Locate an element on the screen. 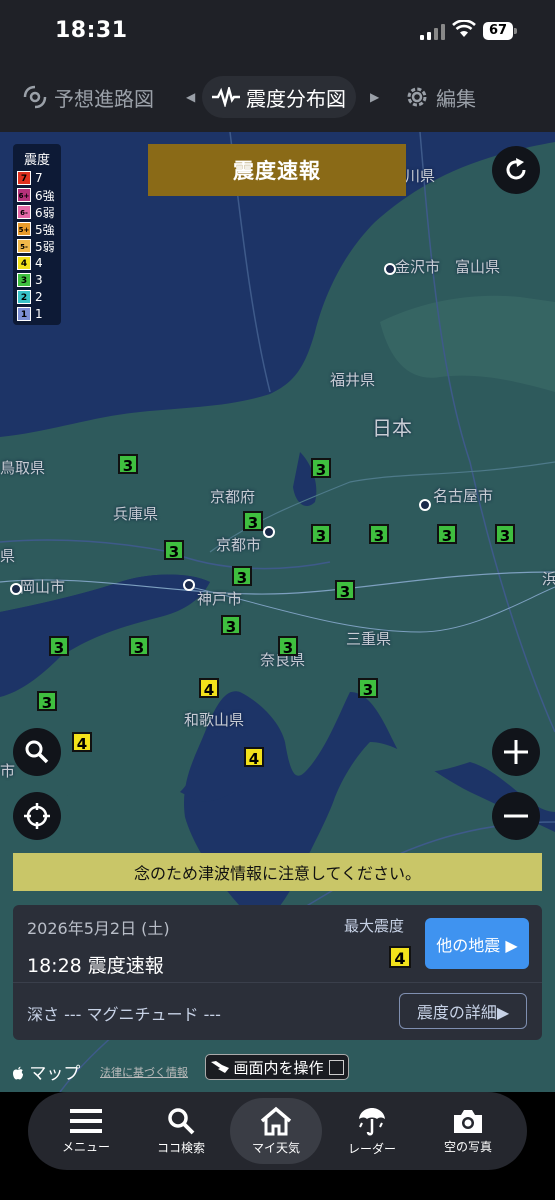 The height and width of the screenshot is (1200, 555). label-kyotoshi: 京都市 is located at coordinates (239, 545).